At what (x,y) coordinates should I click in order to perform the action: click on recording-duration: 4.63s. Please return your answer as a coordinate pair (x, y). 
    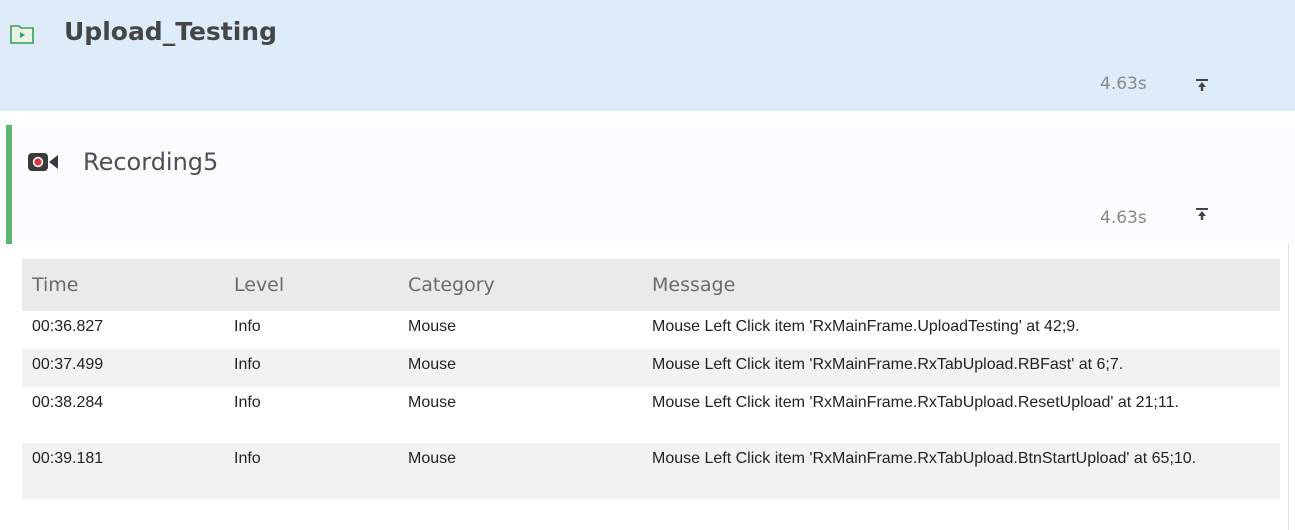
    Looking at the image, I should click on (1123, 218).